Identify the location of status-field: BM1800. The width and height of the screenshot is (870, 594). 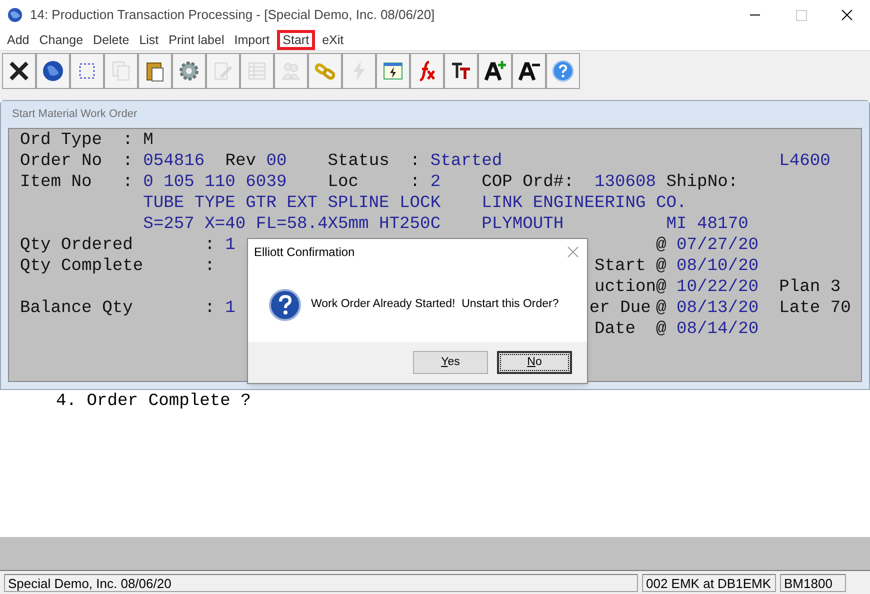
(813, 583).